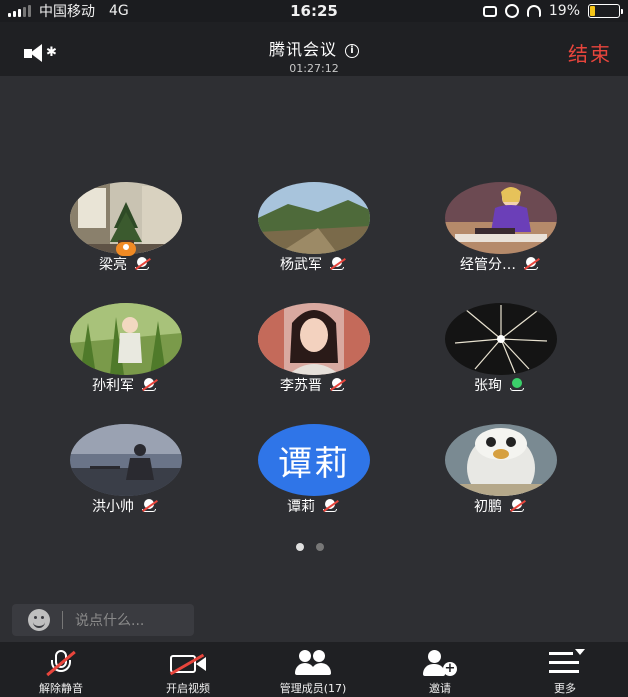 This screenshot has height=697, width=628. I want to click on participant-tile: 张珣, so click(501, 358).